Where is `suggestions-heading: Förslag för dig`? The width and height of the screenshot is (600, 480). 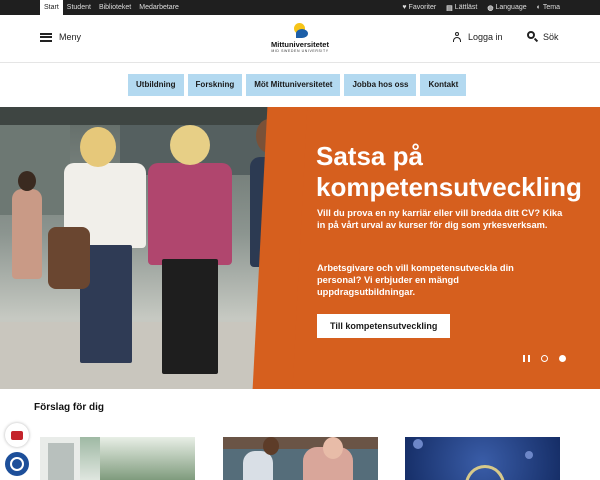
suggestions-heading: Förslag för dig is located at coordinates (69, 407).